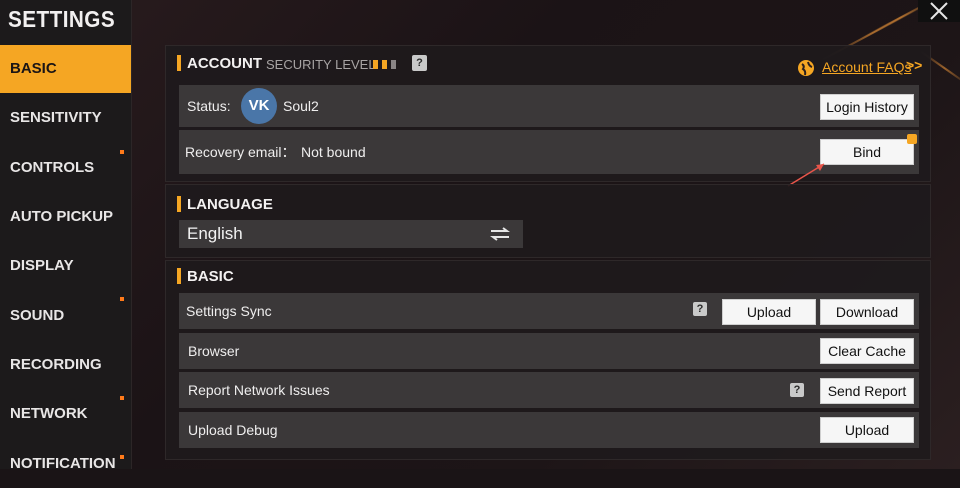 The height and width of the screenshot is (488, 960). What do you see at coordinates (65, 69) in the screenshot?
I see `nav-item-basic: BASIC` at bounding box center [65, 69].